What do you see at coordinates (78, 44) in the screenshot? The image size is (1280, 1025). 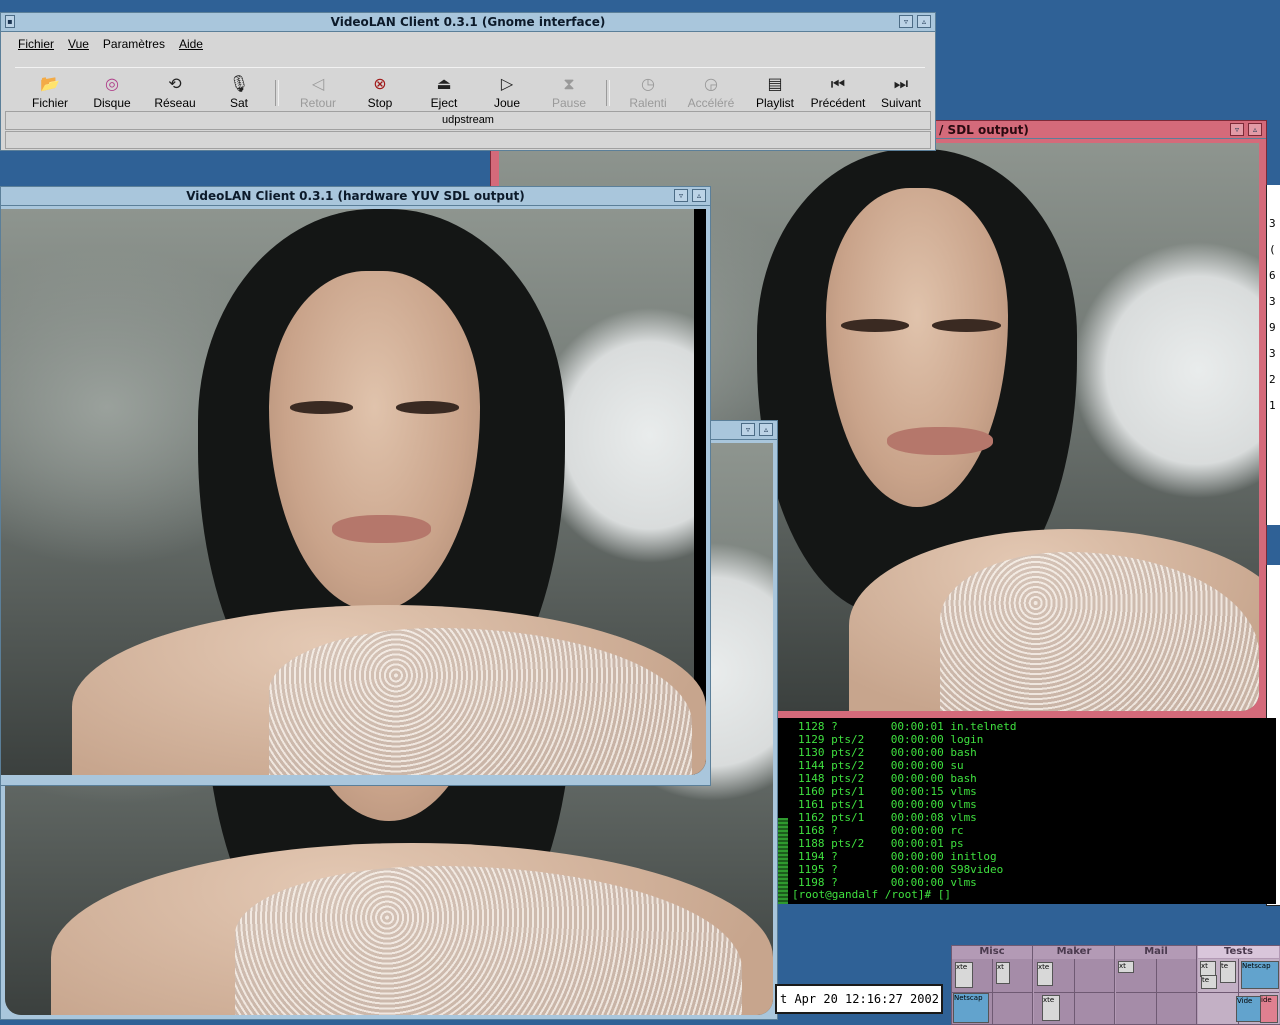 I see `menu-vue: Vue` at bounding box center [78, 44].